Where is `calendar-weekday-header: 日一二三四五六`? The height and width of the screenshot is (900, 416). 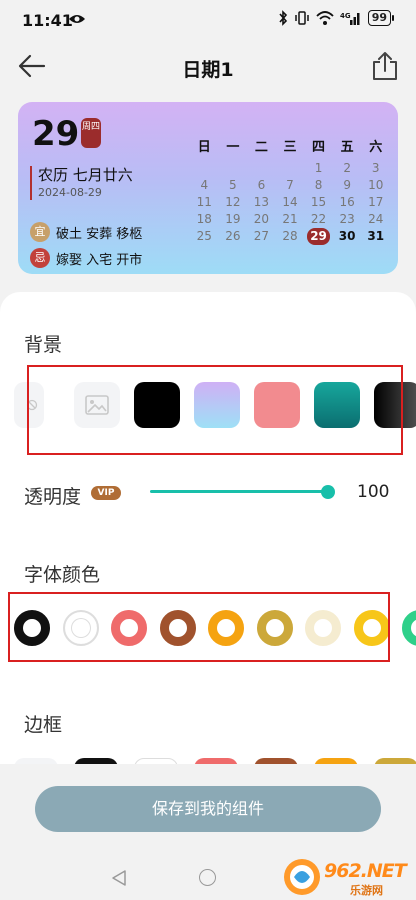 calendar-weekday-header: 日一二三四五六 is located at coordinates (290, 148).